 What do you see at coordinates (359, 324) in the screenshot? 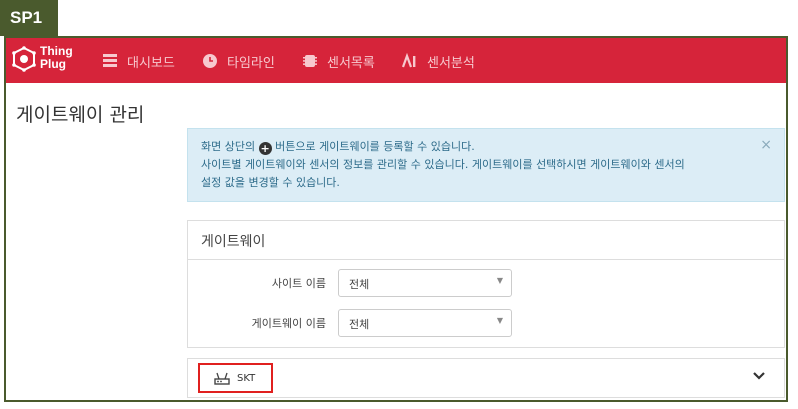
I see `gateway-name-value: 전체` at bounding box center [359, 324].